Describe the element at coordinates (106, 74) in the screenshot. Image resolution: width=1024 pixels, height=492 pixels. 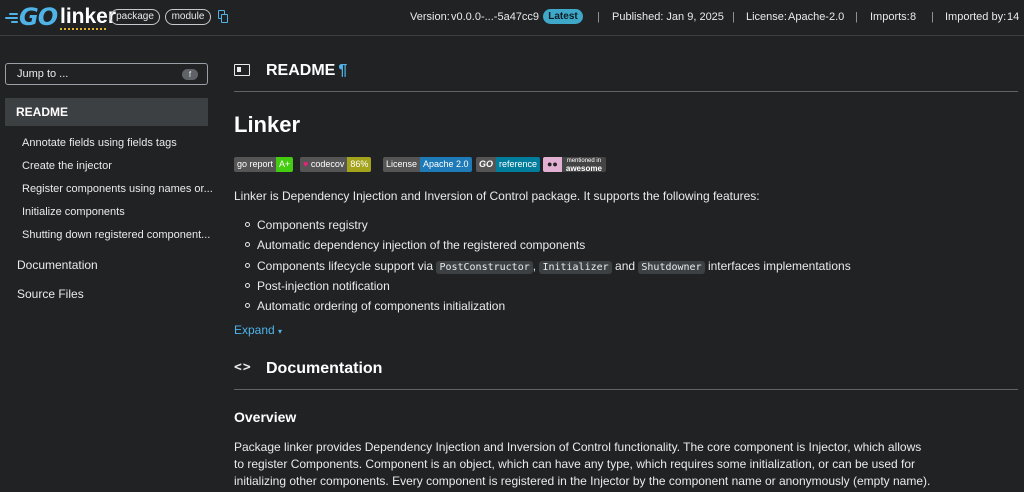
I see `jump-to-input: Jump to ... f` at that location.